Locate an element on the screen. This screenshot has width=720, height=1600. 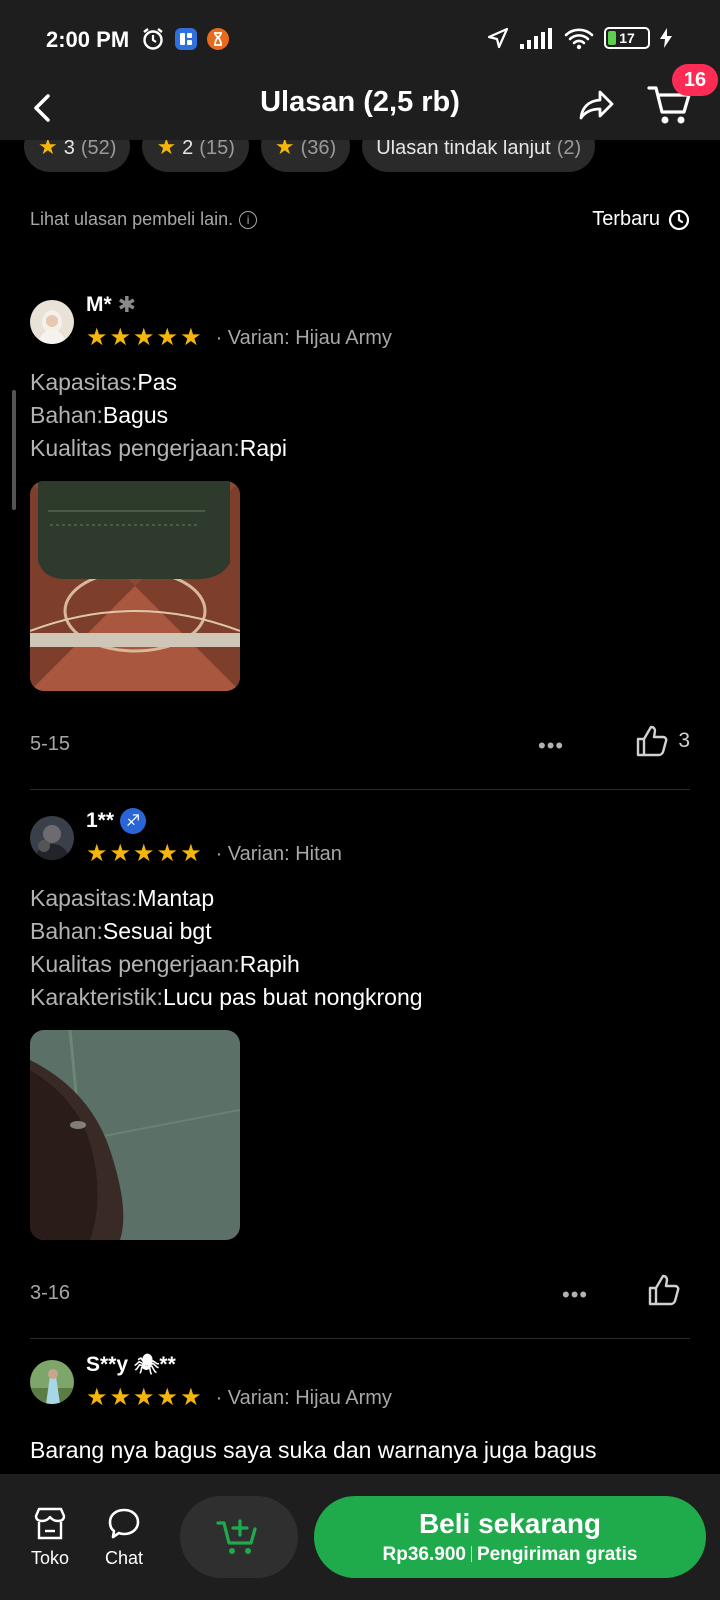
sort-button: Terbaru is located at coordinates (641, 219).